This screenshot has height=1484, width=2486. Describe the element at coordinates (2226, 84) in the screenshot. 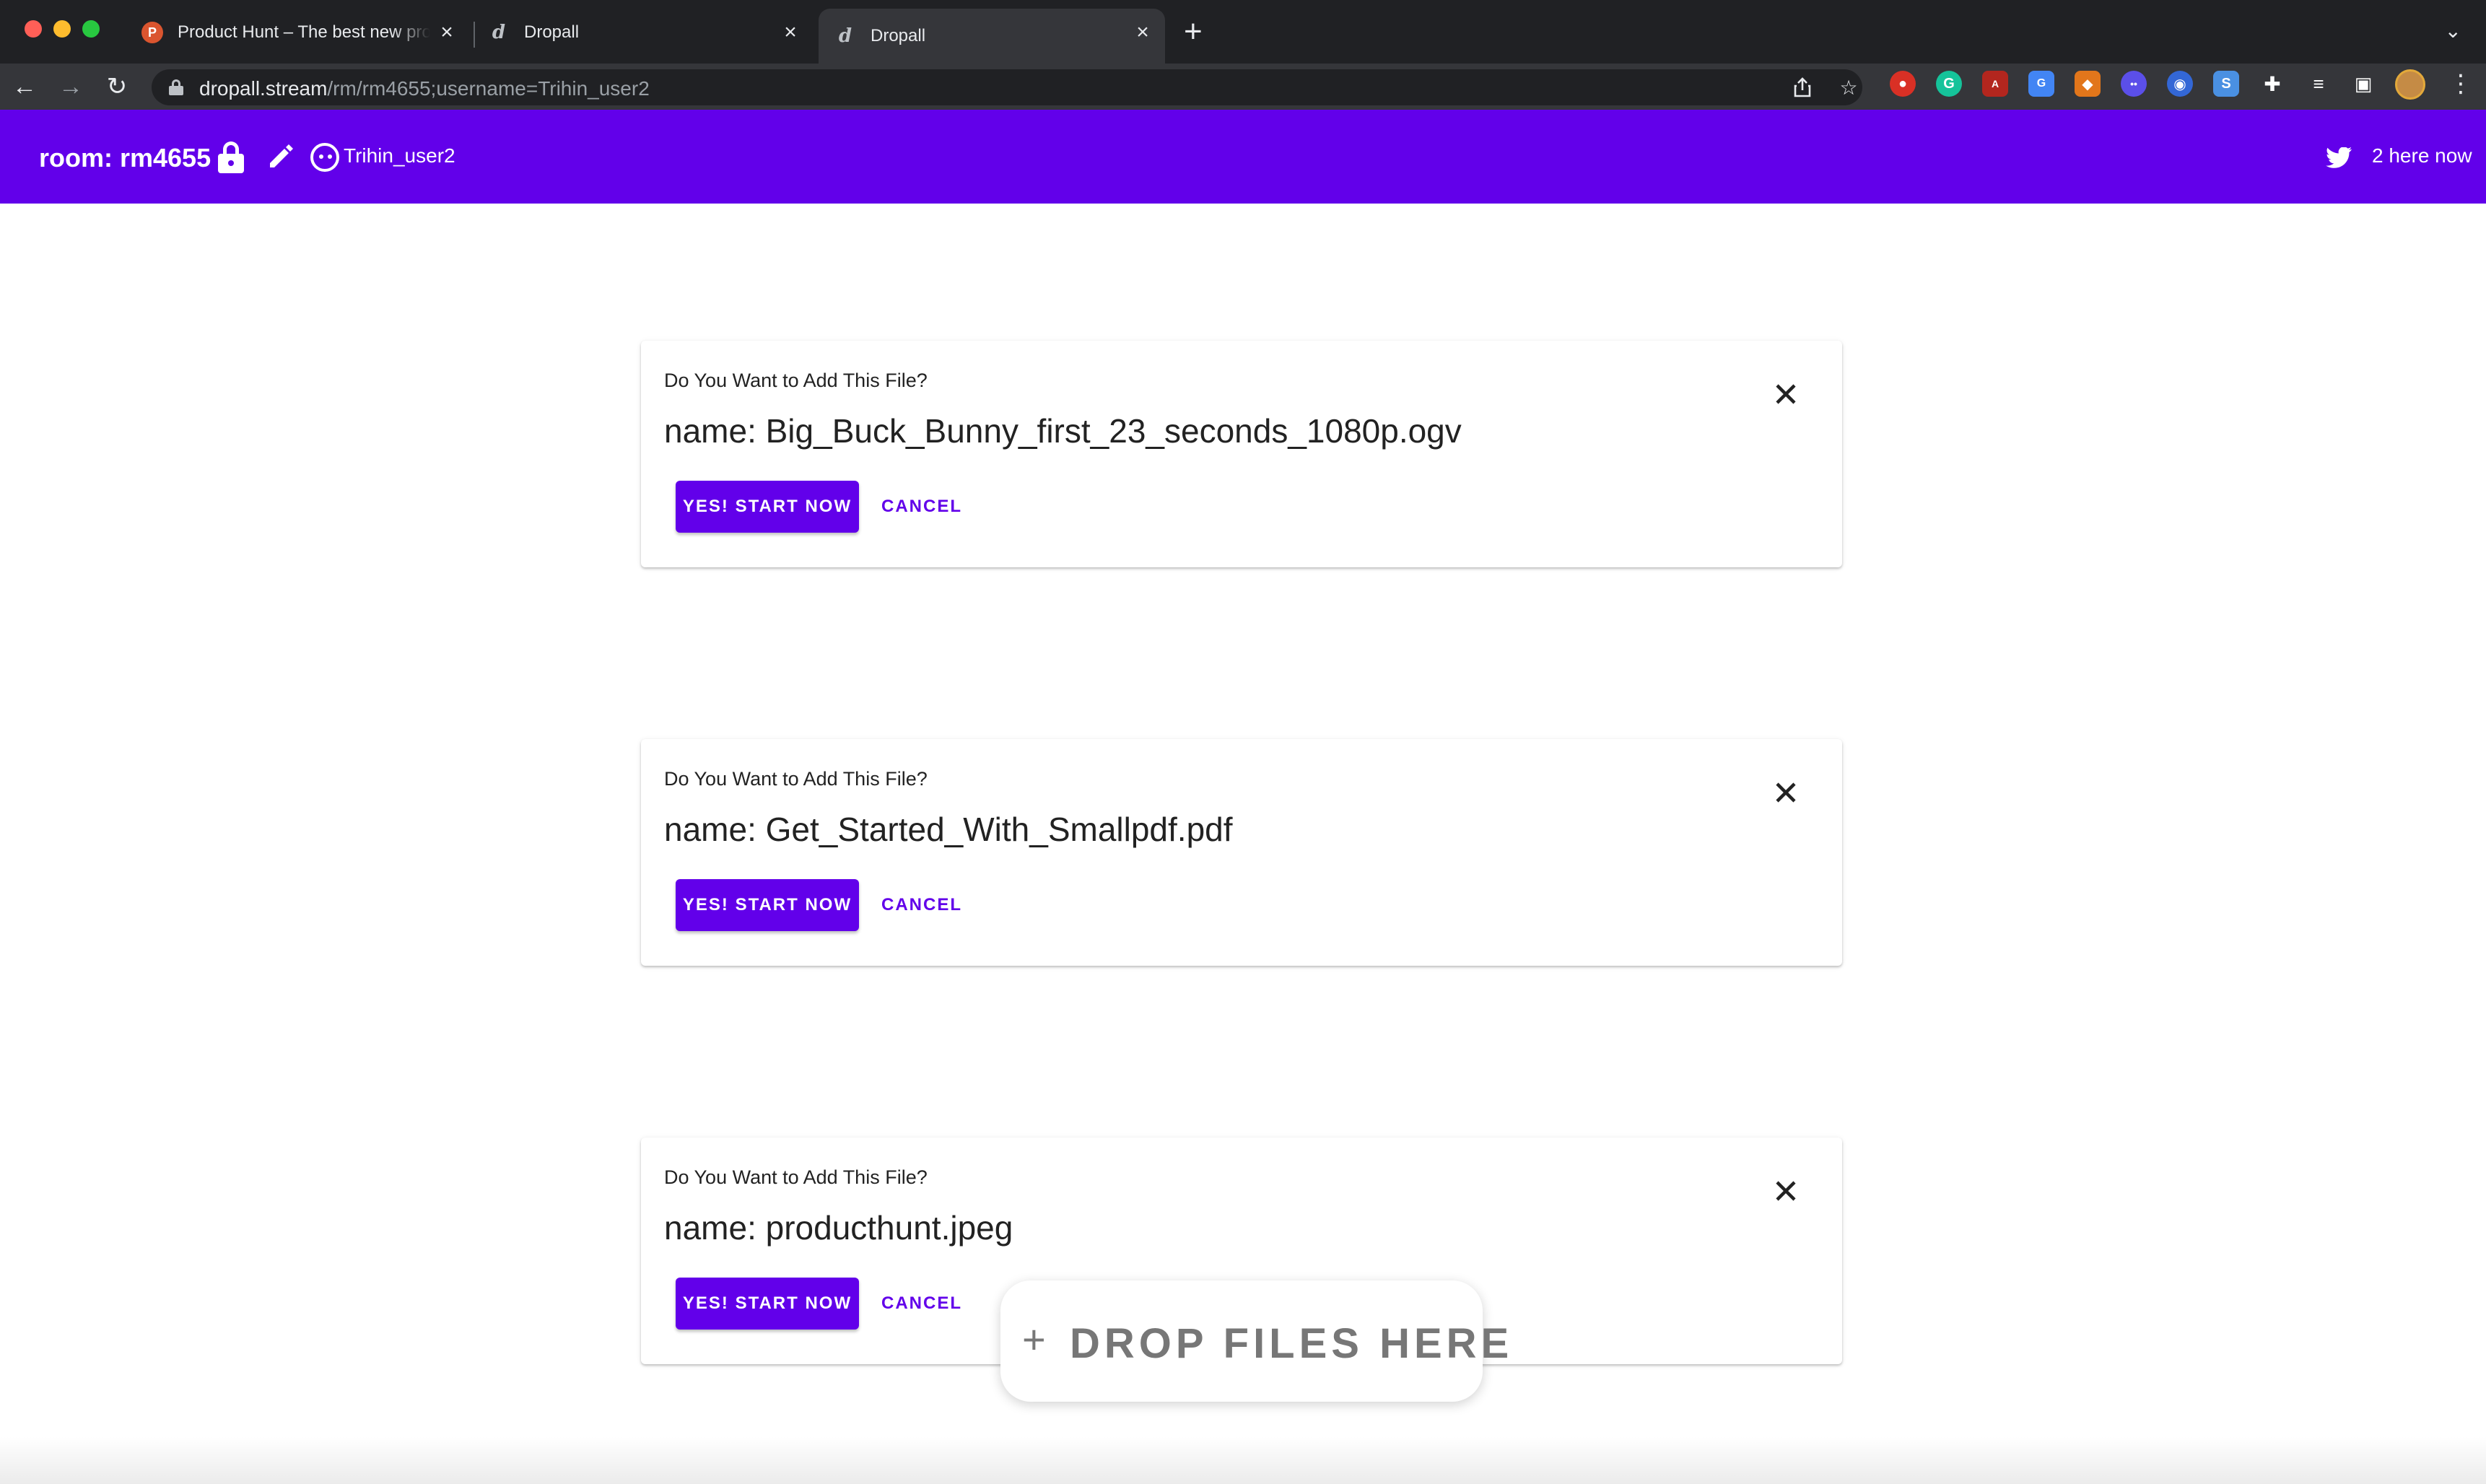

I see `s-icon: S` at that location.